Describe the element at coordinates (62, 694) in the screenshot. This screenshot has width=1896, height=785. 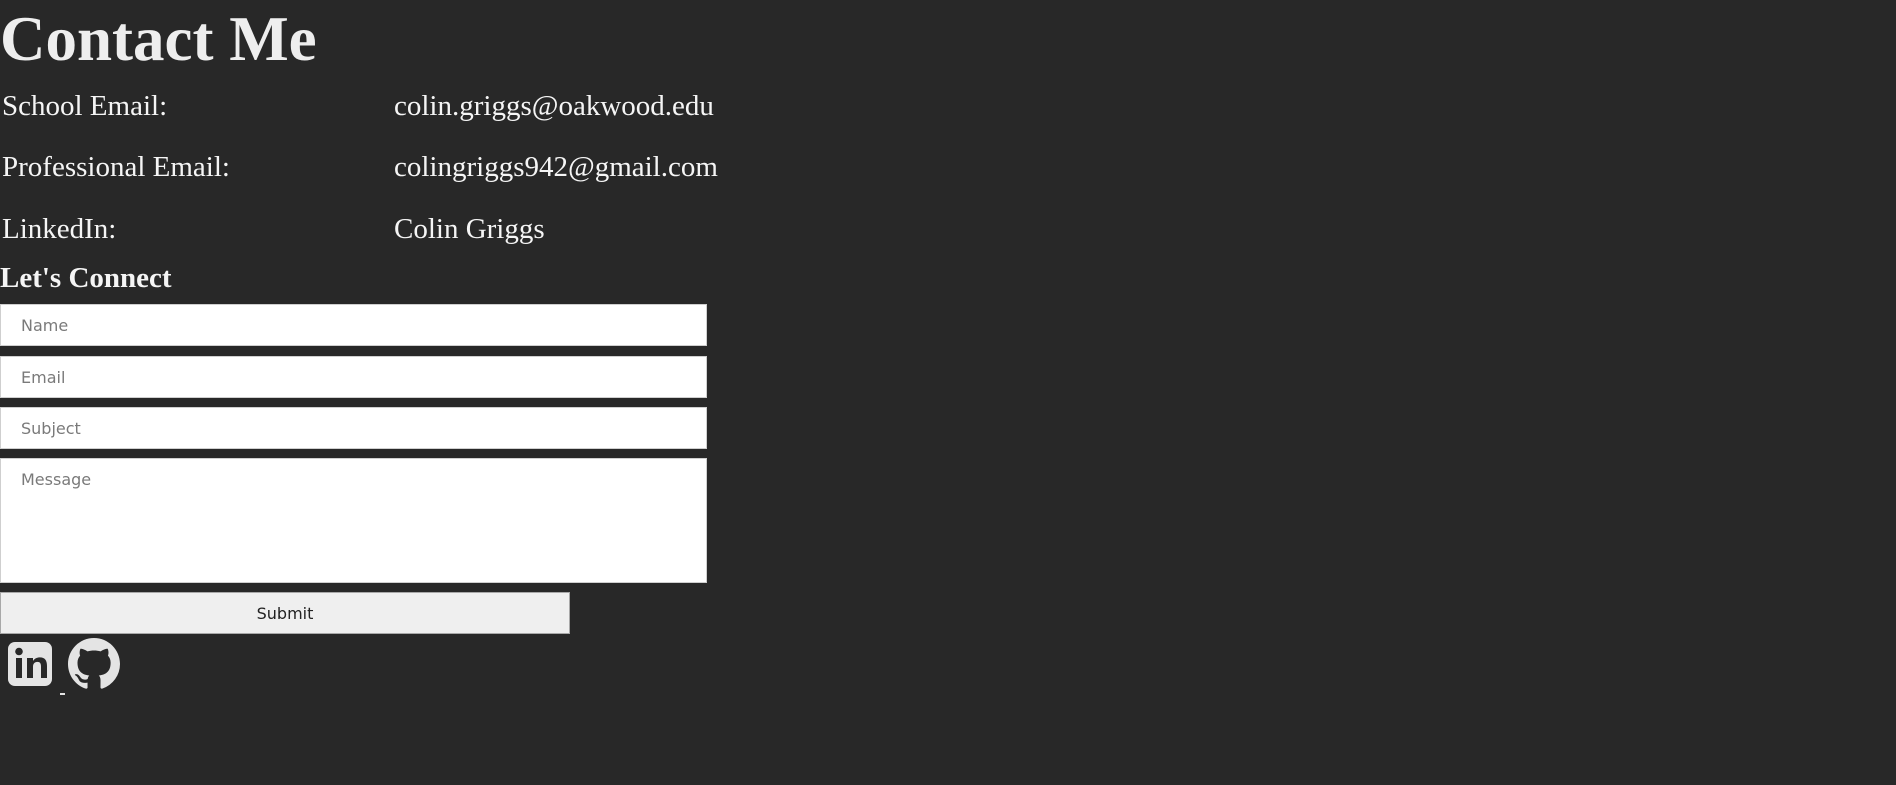
I see `link-underline-mark` at that location.